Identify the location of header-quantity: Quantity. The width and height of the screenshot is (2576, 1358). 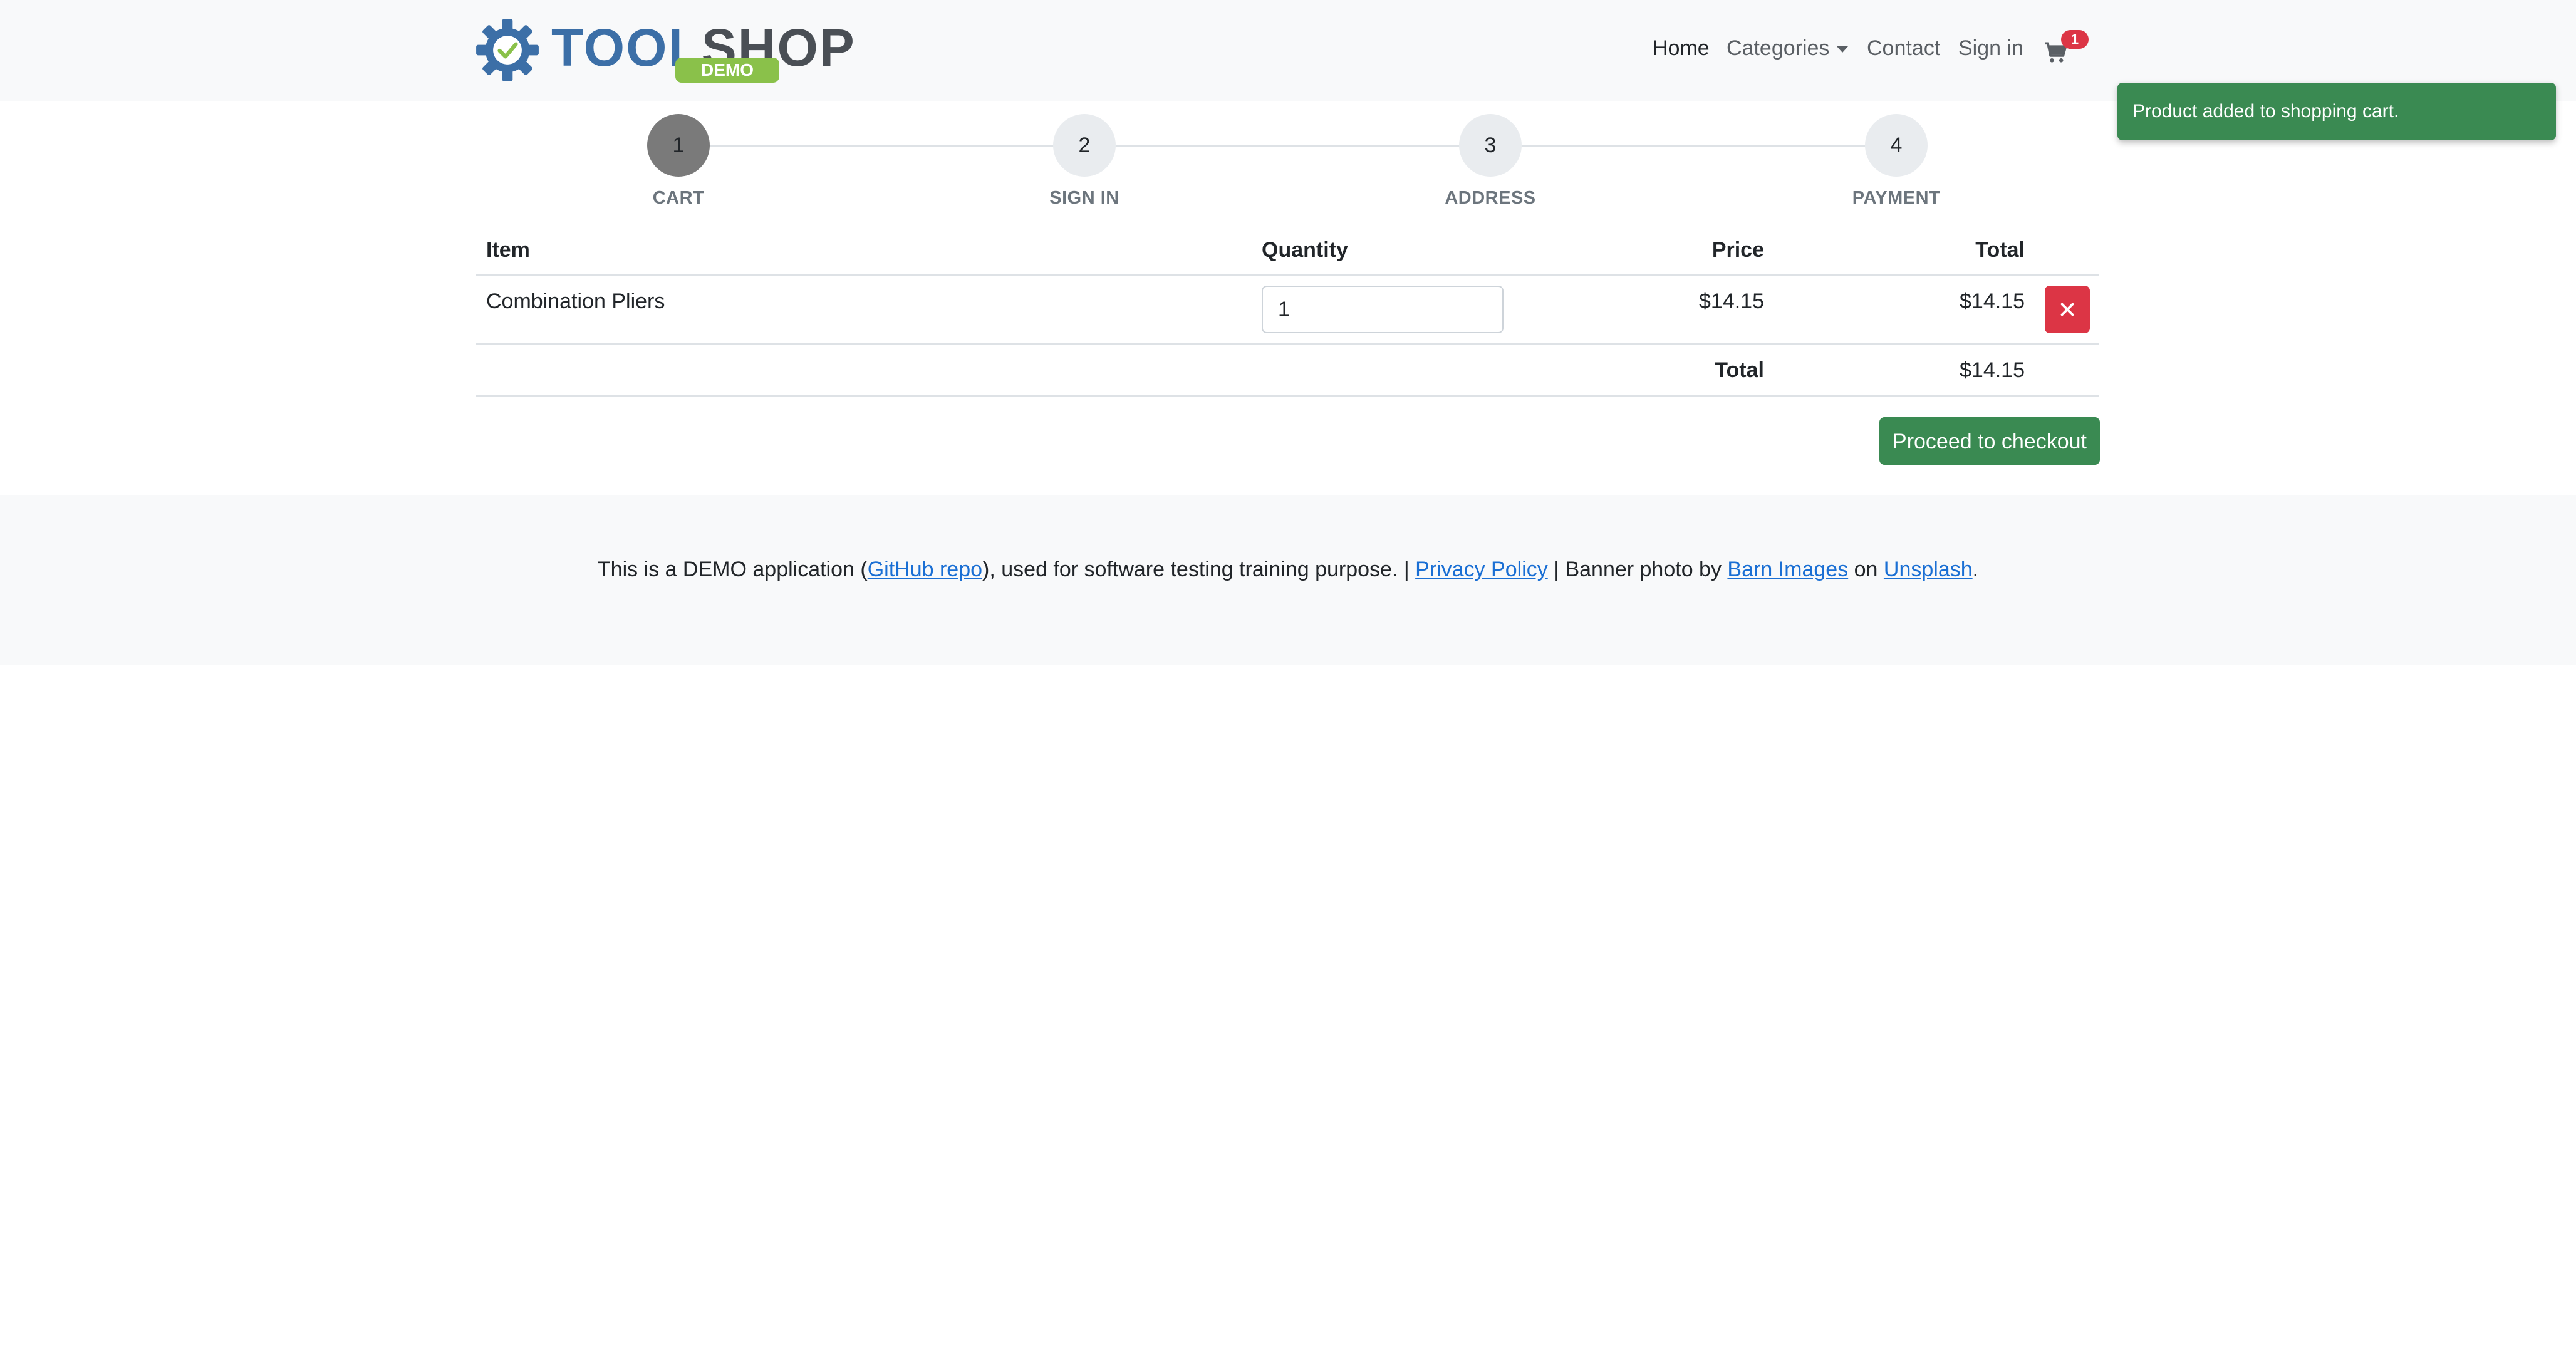
(1305, 250).